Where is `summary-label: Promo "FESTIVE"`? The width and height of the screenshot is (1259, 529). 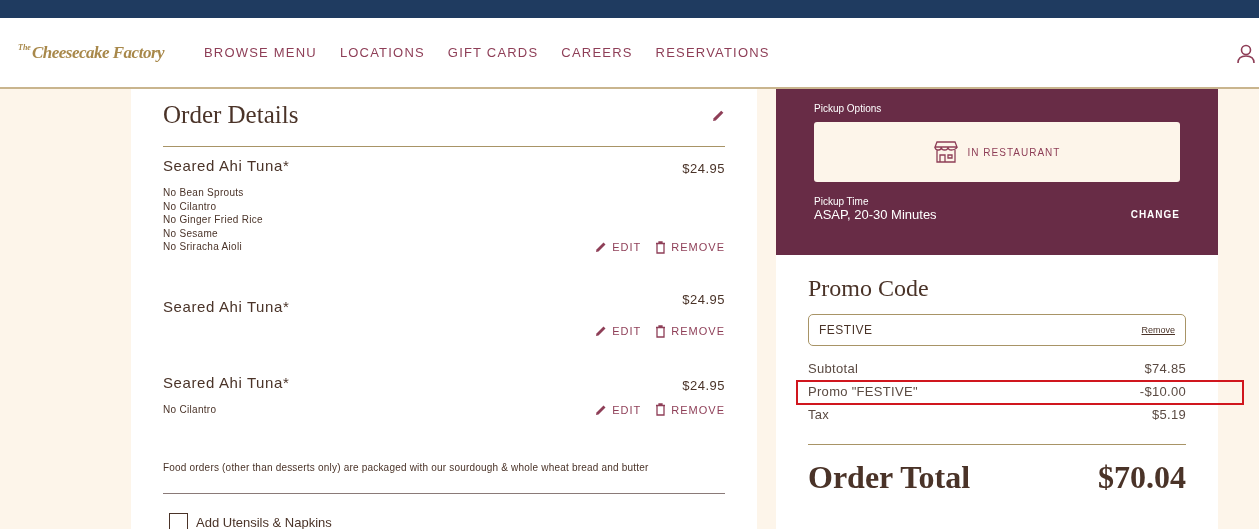 summary-label: Promo "FESTIVE" is located at coordinates (863, 391).